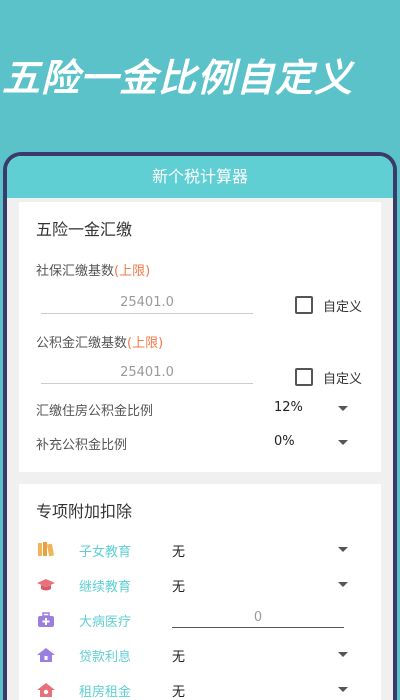  I want to click on extra-ratio-label: 补充公积金比例, so click(82, 445).